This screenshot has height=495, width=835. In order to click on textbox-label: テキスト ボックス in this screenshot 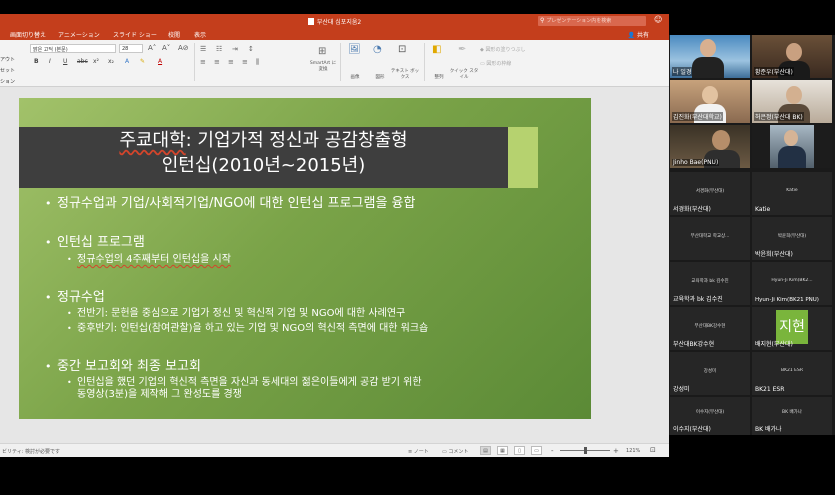, I will do `click(405, 74)`.